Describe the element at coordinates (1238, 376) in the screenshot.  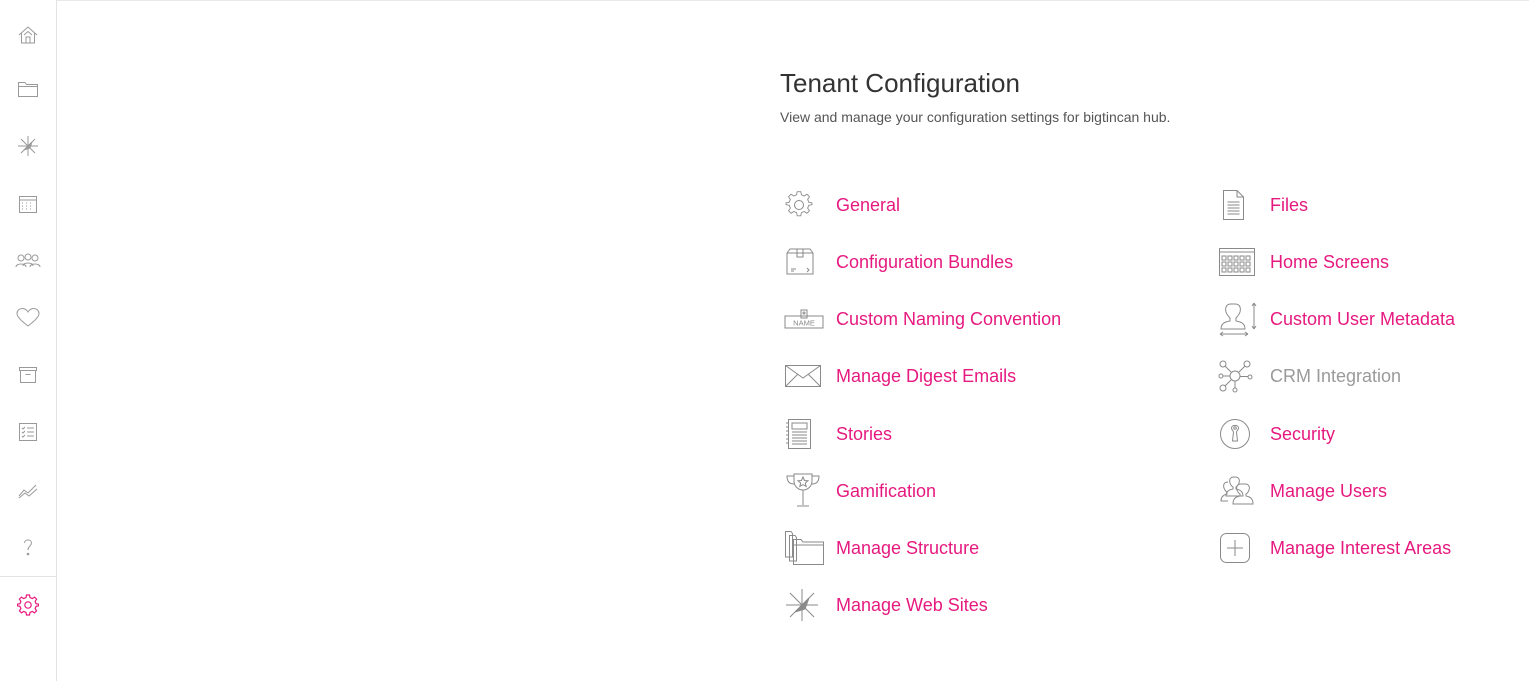
I see `network-icon` at that location.